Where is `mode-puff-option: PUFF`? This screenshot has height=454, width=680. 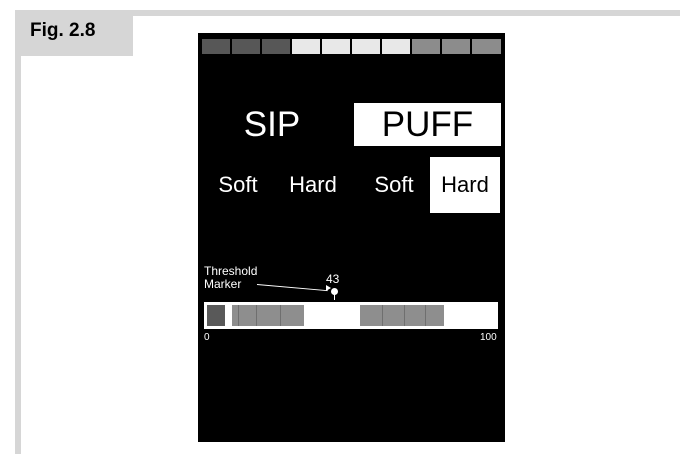 mode-puff-option: PUFF is located at coordinates (427, 124).